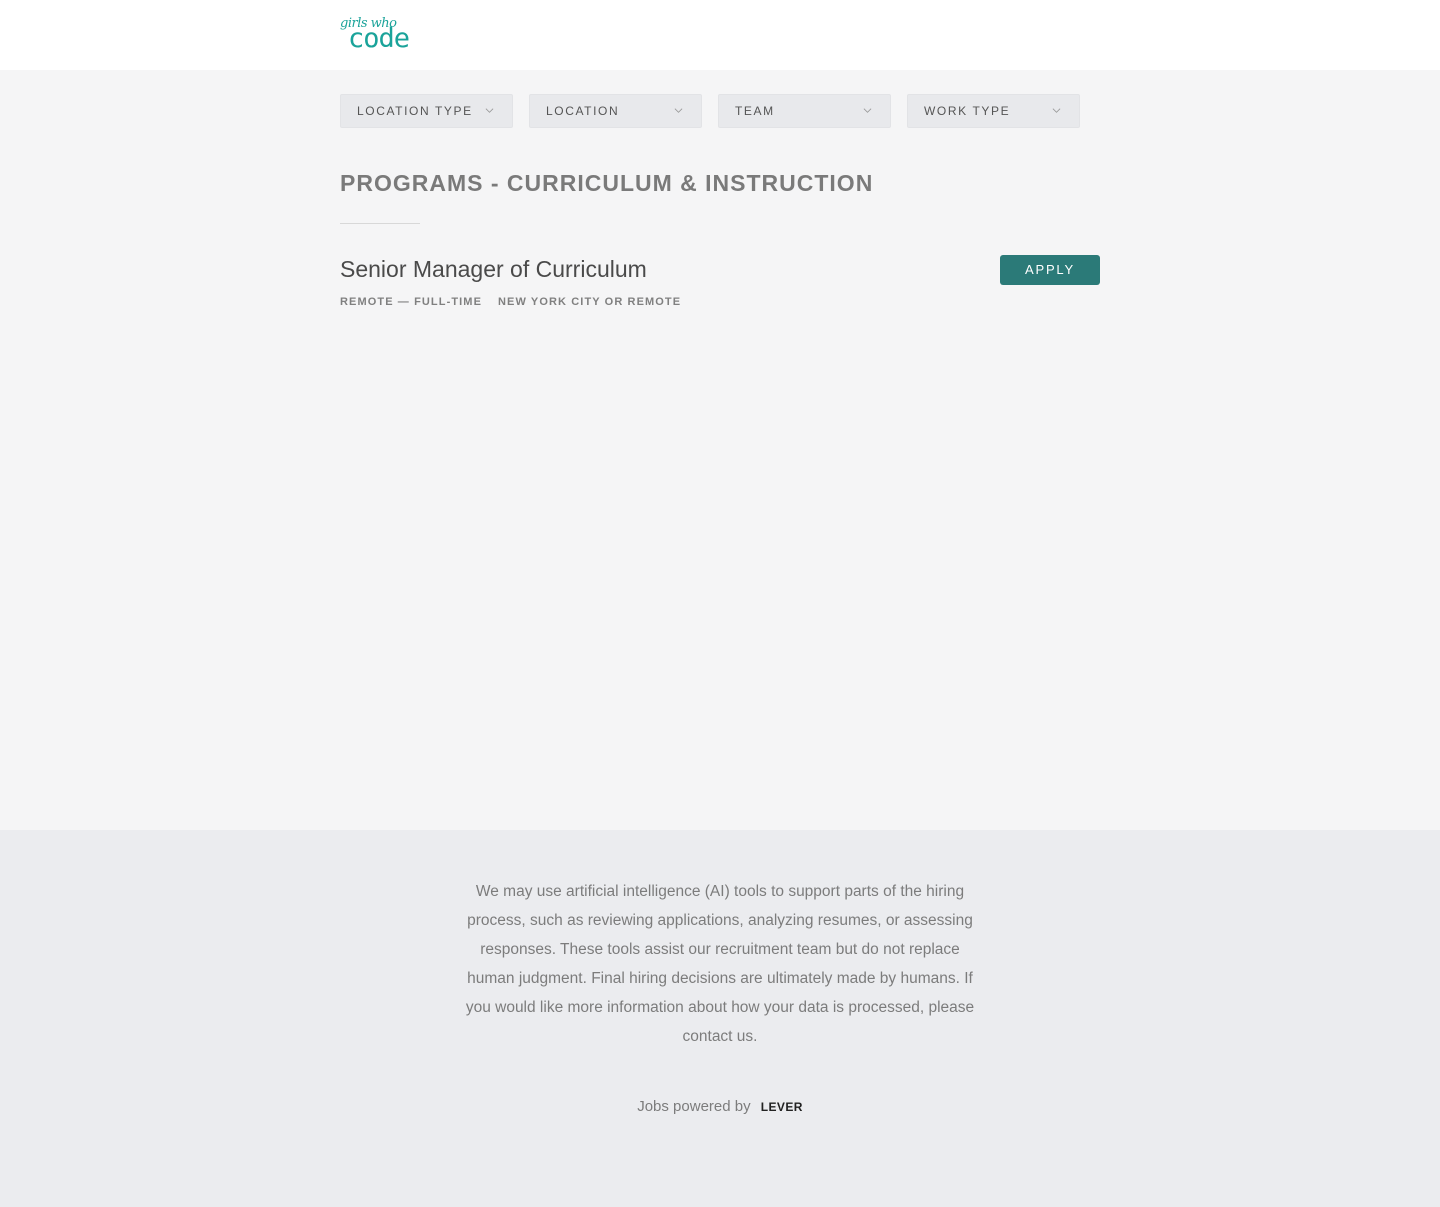 The width and height of the screenshot is (1440, 1207). I want to click on filter-label: WORK TYPE, so click(967, 111).